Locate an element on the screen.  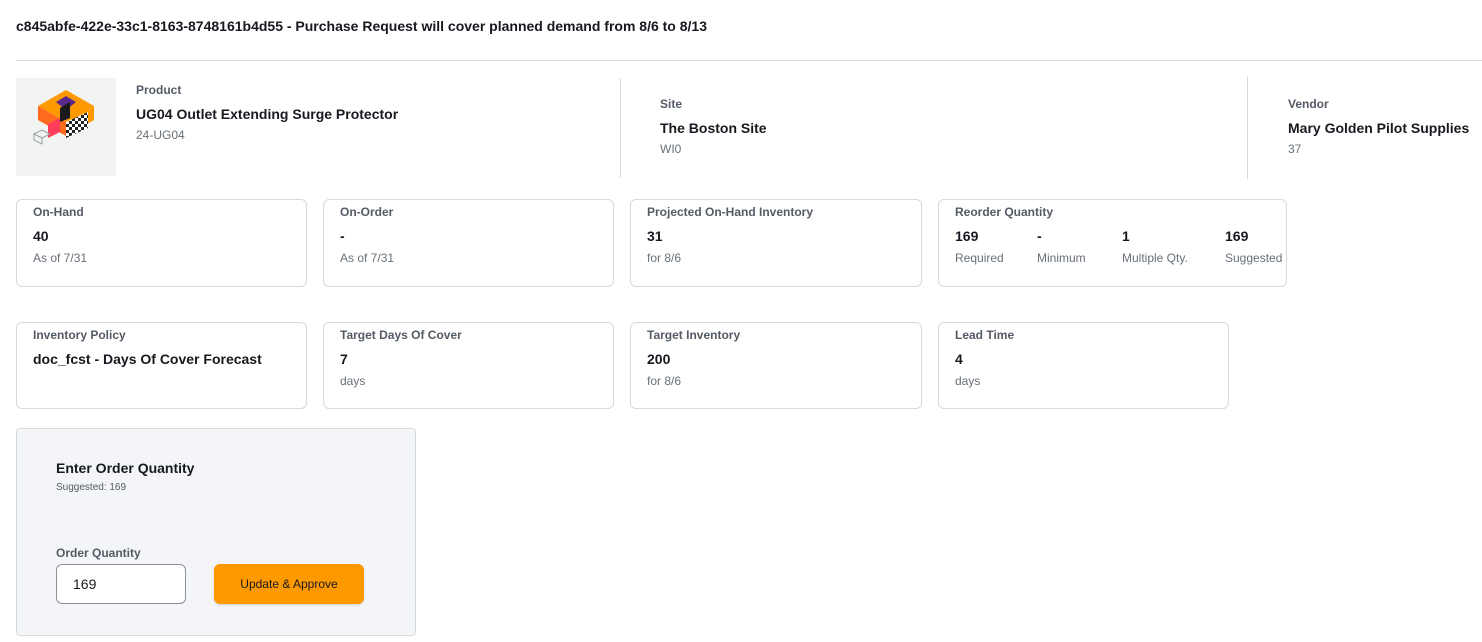
reorder-caption: Multiple Qty. is located at coordinates (1155, 258).